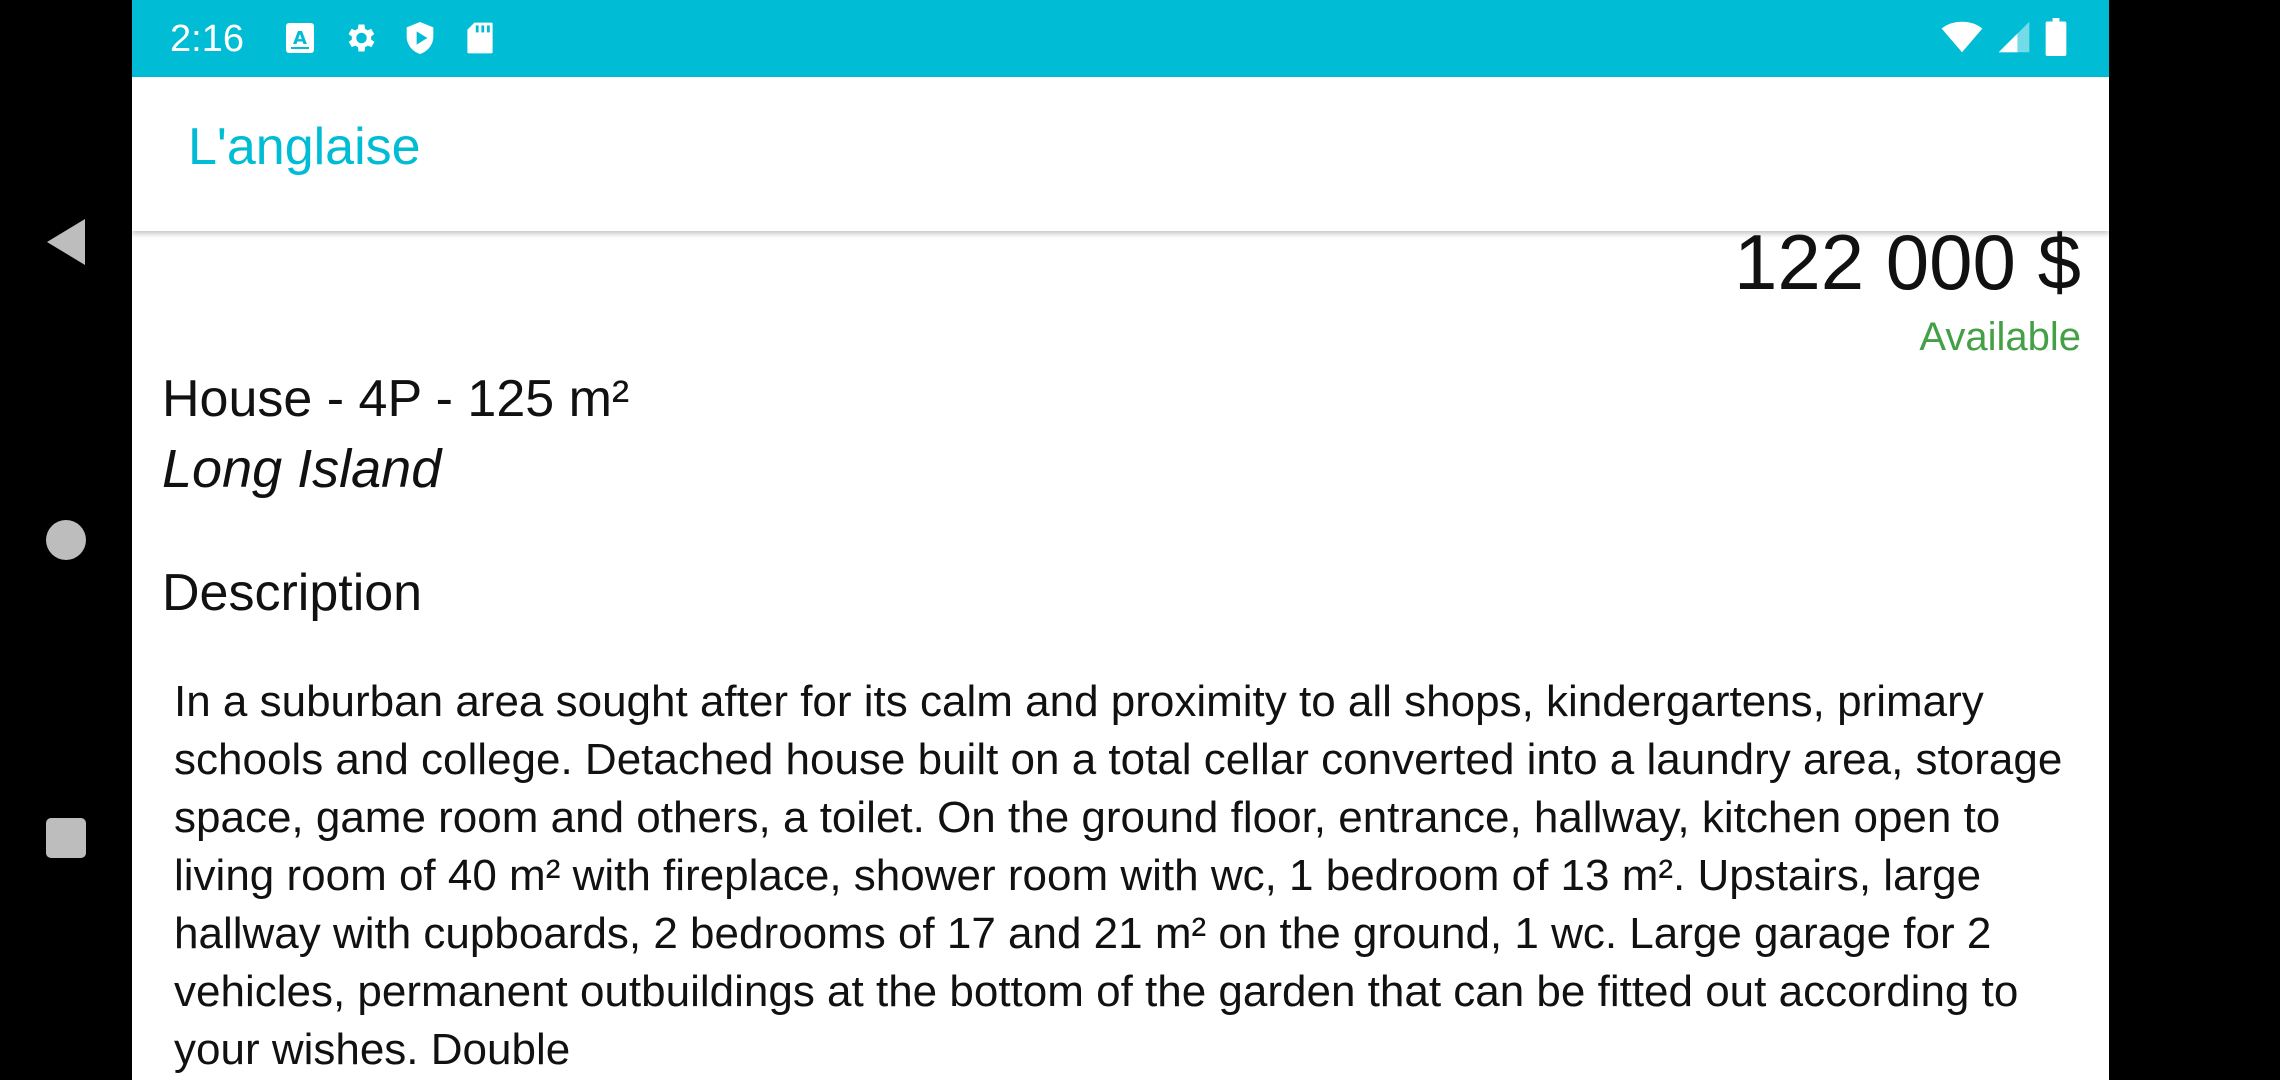 This screenshot has width=2280, height=1080. What do you see at coordinates (292, 593) in the screenshot?
I see `description-heading: Description` at bounding box center [292, 593].